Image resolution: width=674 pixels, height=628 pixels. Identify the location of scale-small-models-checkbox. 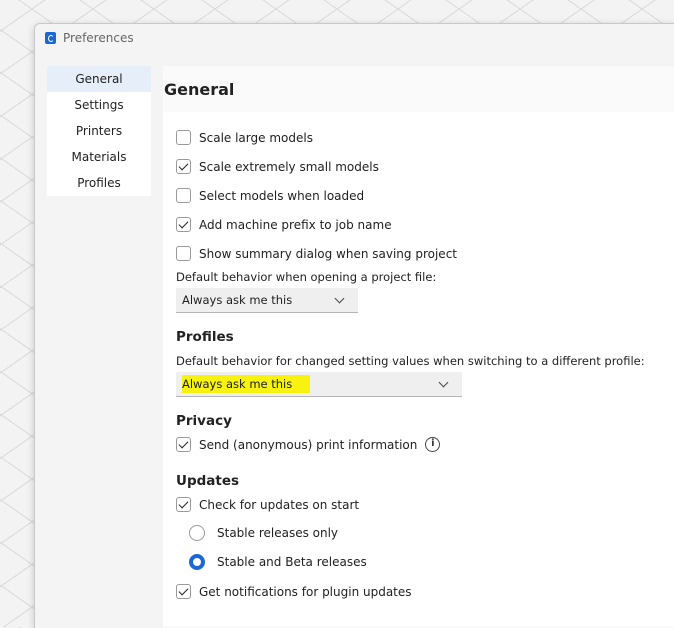
(183, 166).